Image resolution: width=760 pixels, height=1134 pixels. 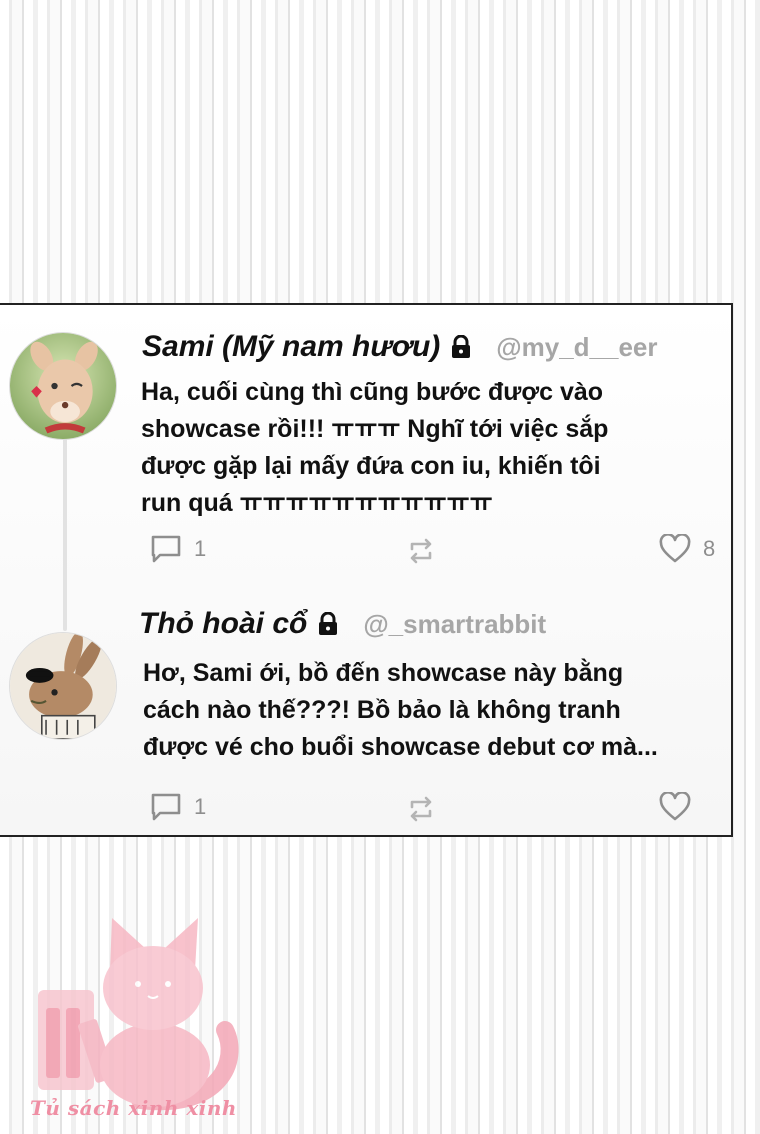 I want to click on avatar-smartrabbit, so click(x=63, y=686).